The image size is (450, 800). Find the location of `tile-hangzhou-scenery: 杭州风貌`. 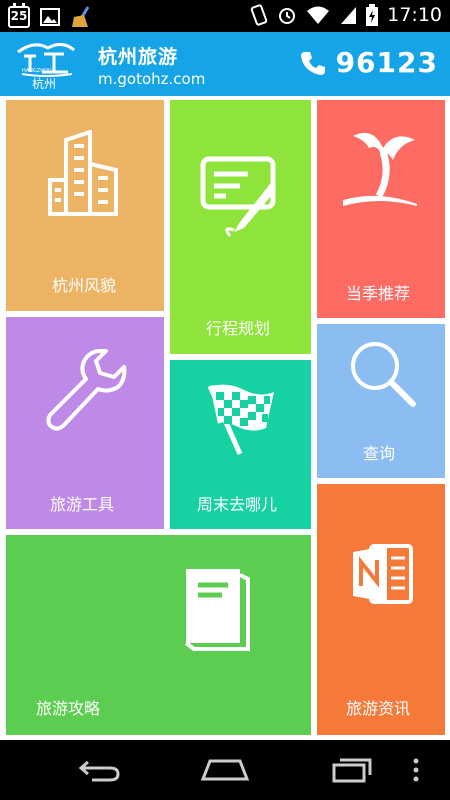

tile-hangzhou-scenery: 杭州风貌 is located at coordinates (85, 205).